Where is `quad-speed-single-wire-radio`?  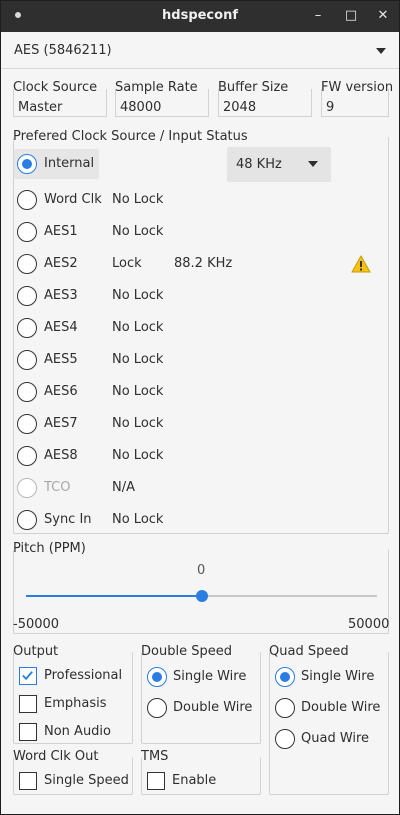 quad-speed-single-wire-radio is located at coordinates (285, 677).